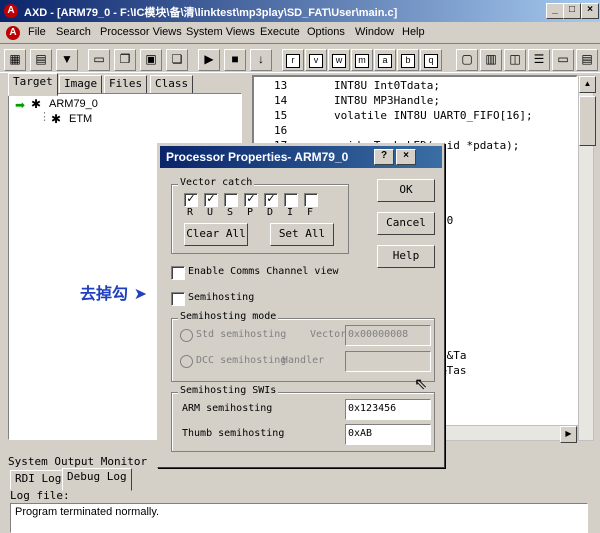  I want to click on tab-image: Image, so click(81, 85).